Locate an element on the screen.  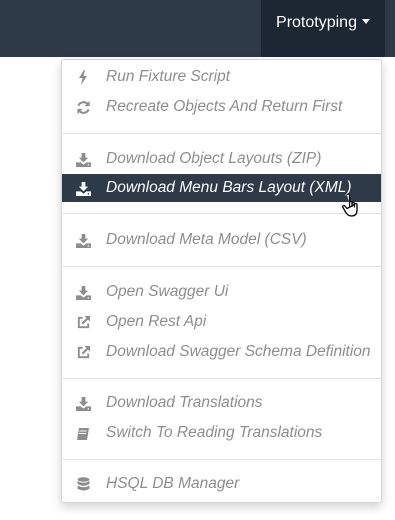
prototyping-menu-toggle: Prototyping is located at coordinates (323, 28).